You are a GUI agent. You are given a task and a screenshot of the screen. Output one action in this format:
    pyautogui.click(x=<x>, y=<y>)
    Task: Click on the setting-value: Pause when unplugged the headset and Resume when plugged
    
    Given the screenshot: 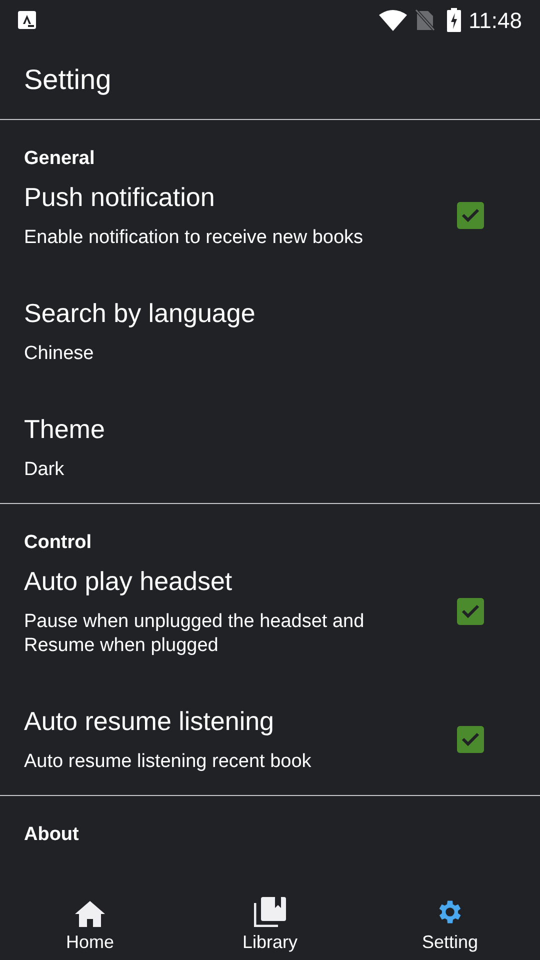 What is the action you would take?
    pyautogui.click(x=195, y=634)
    